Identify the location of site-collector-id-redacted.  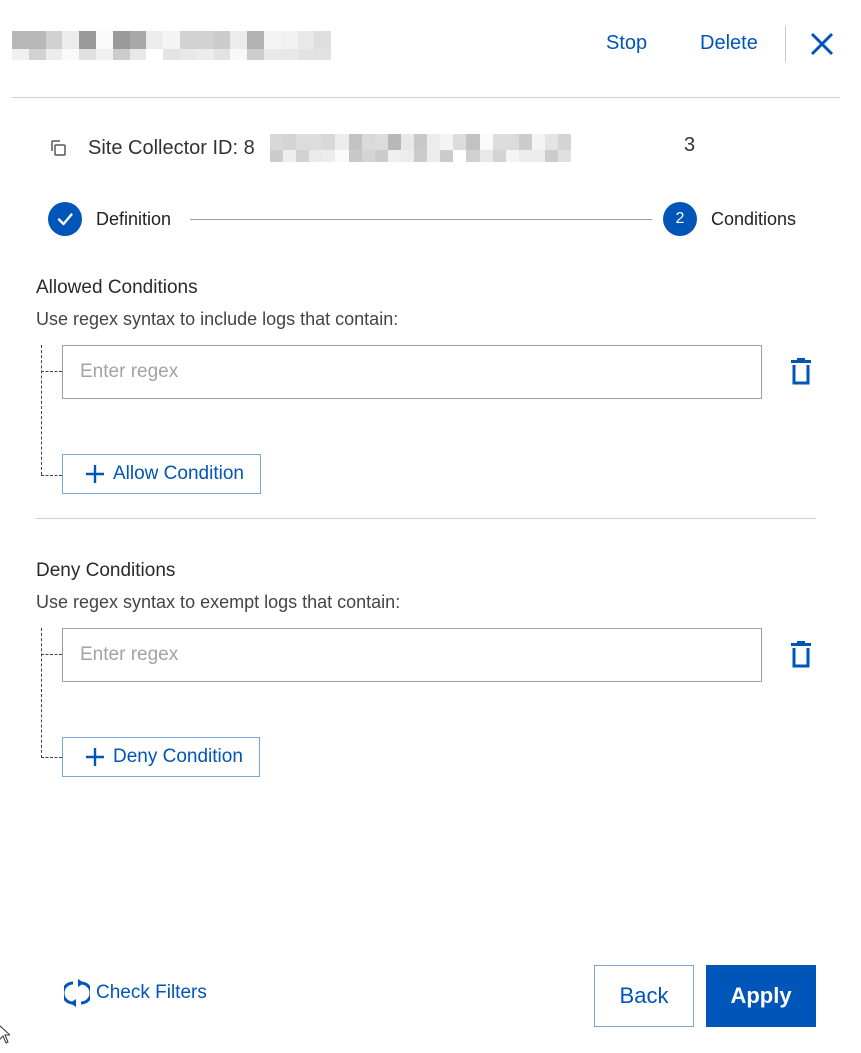
(480, 148).